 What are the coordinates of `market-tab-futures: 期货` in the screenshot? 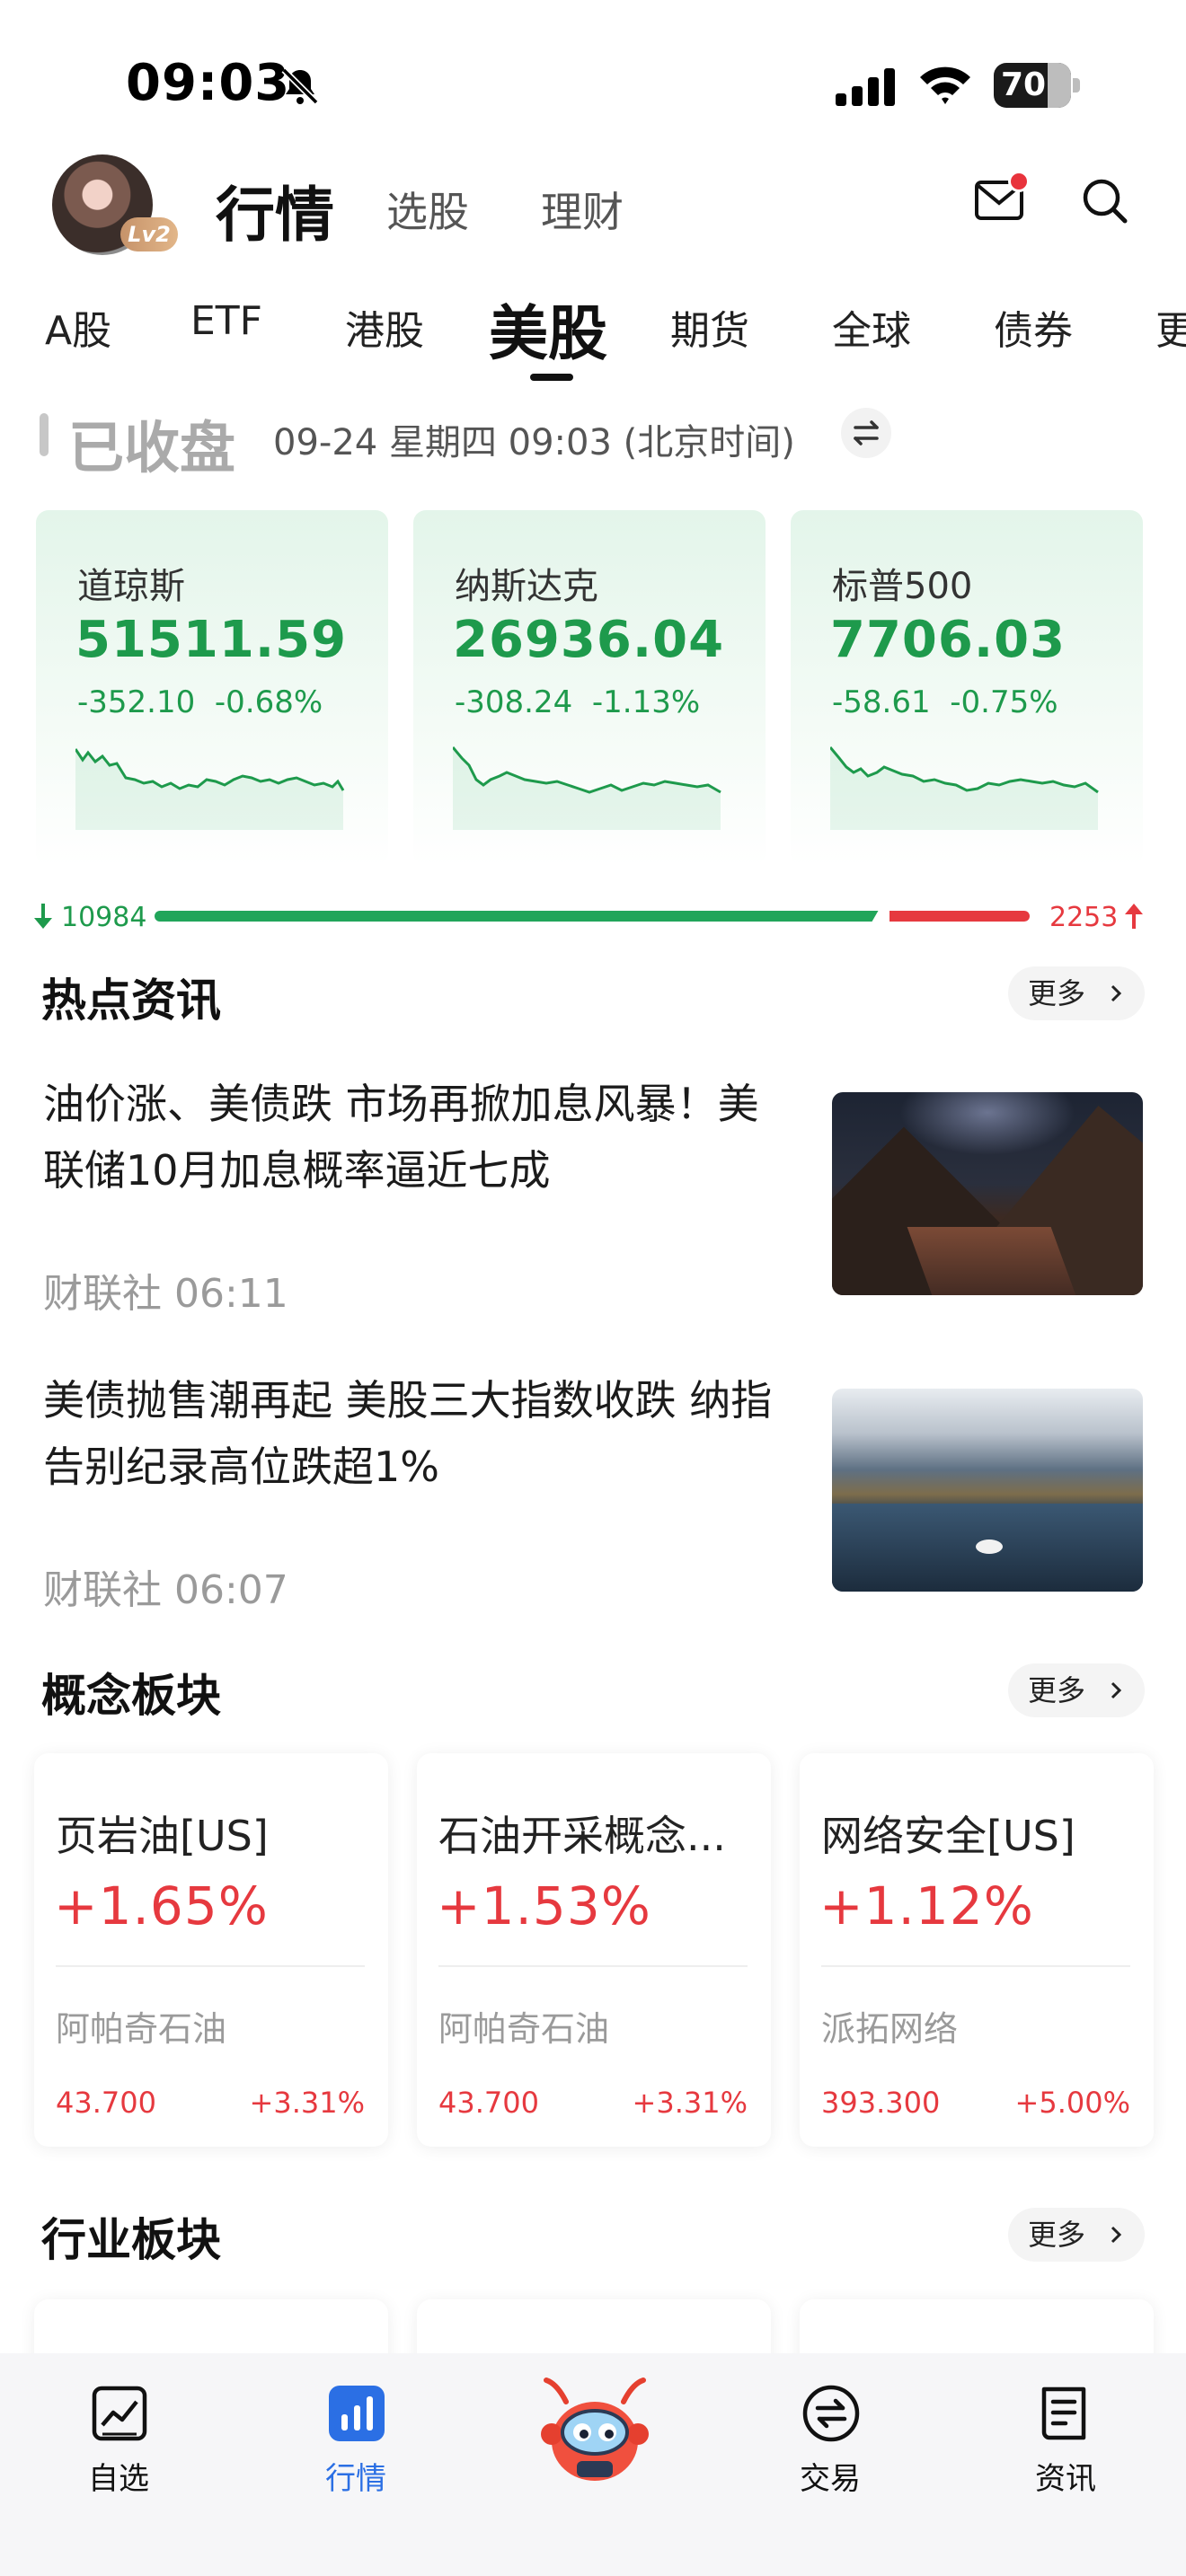 It's located at (709, 327).